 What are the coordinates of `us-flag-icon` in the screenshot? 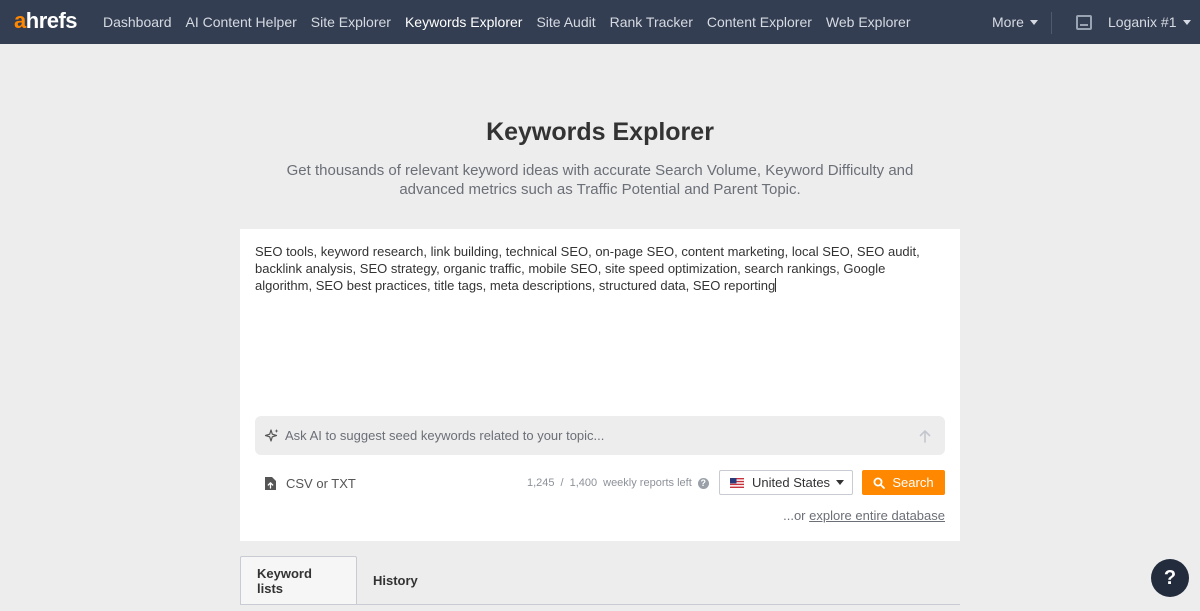 It's located at (737, 482).